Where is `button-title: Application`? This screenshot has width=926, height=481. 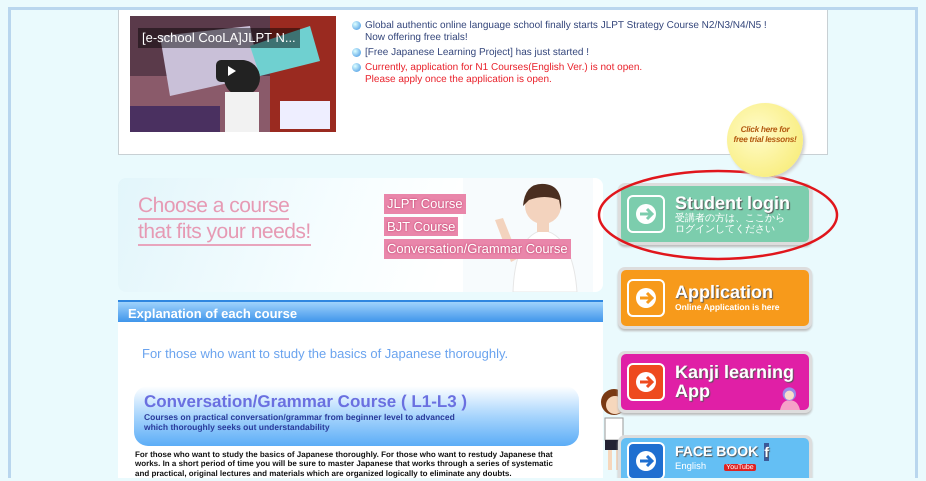
button-title: Application is located at coordinates (724, 292).